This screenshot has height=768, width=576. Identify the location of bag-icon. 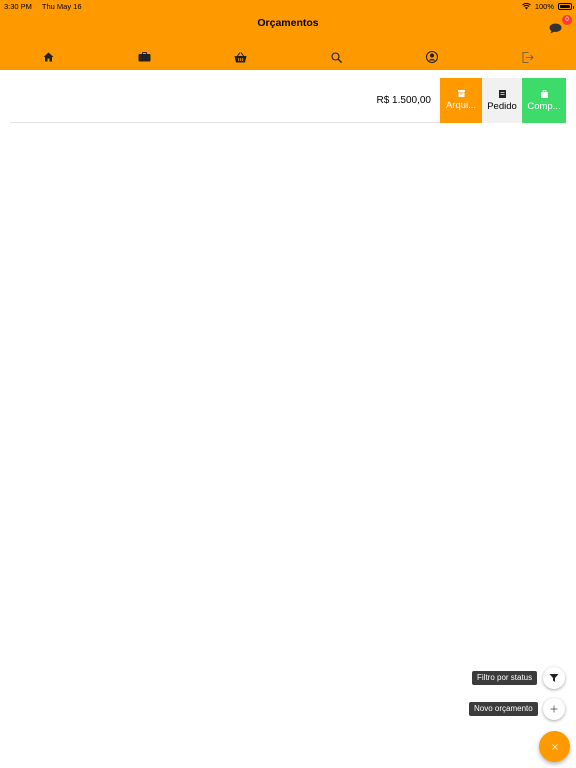
(544, 93).